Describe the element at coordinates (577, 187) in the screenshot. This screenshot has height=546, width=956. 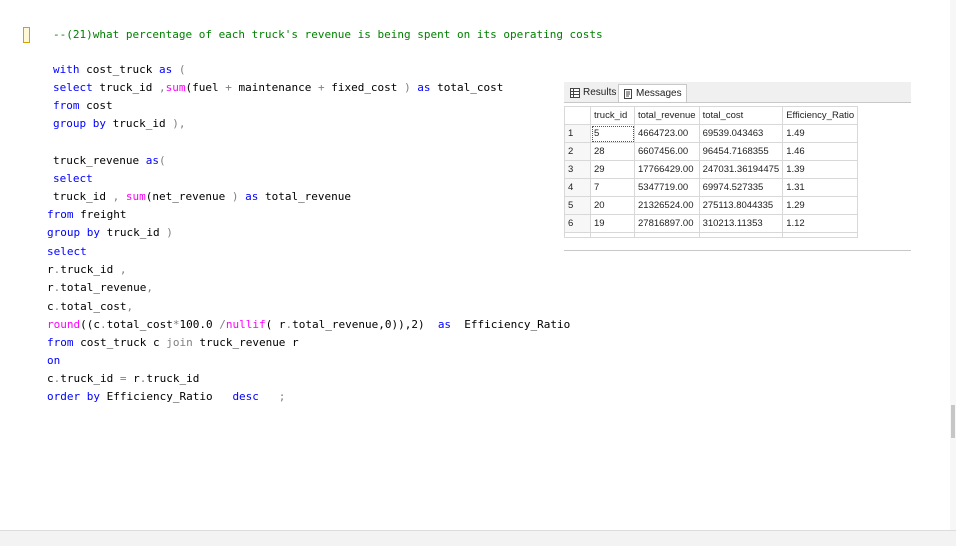
I see `row-number: 4` at that location.